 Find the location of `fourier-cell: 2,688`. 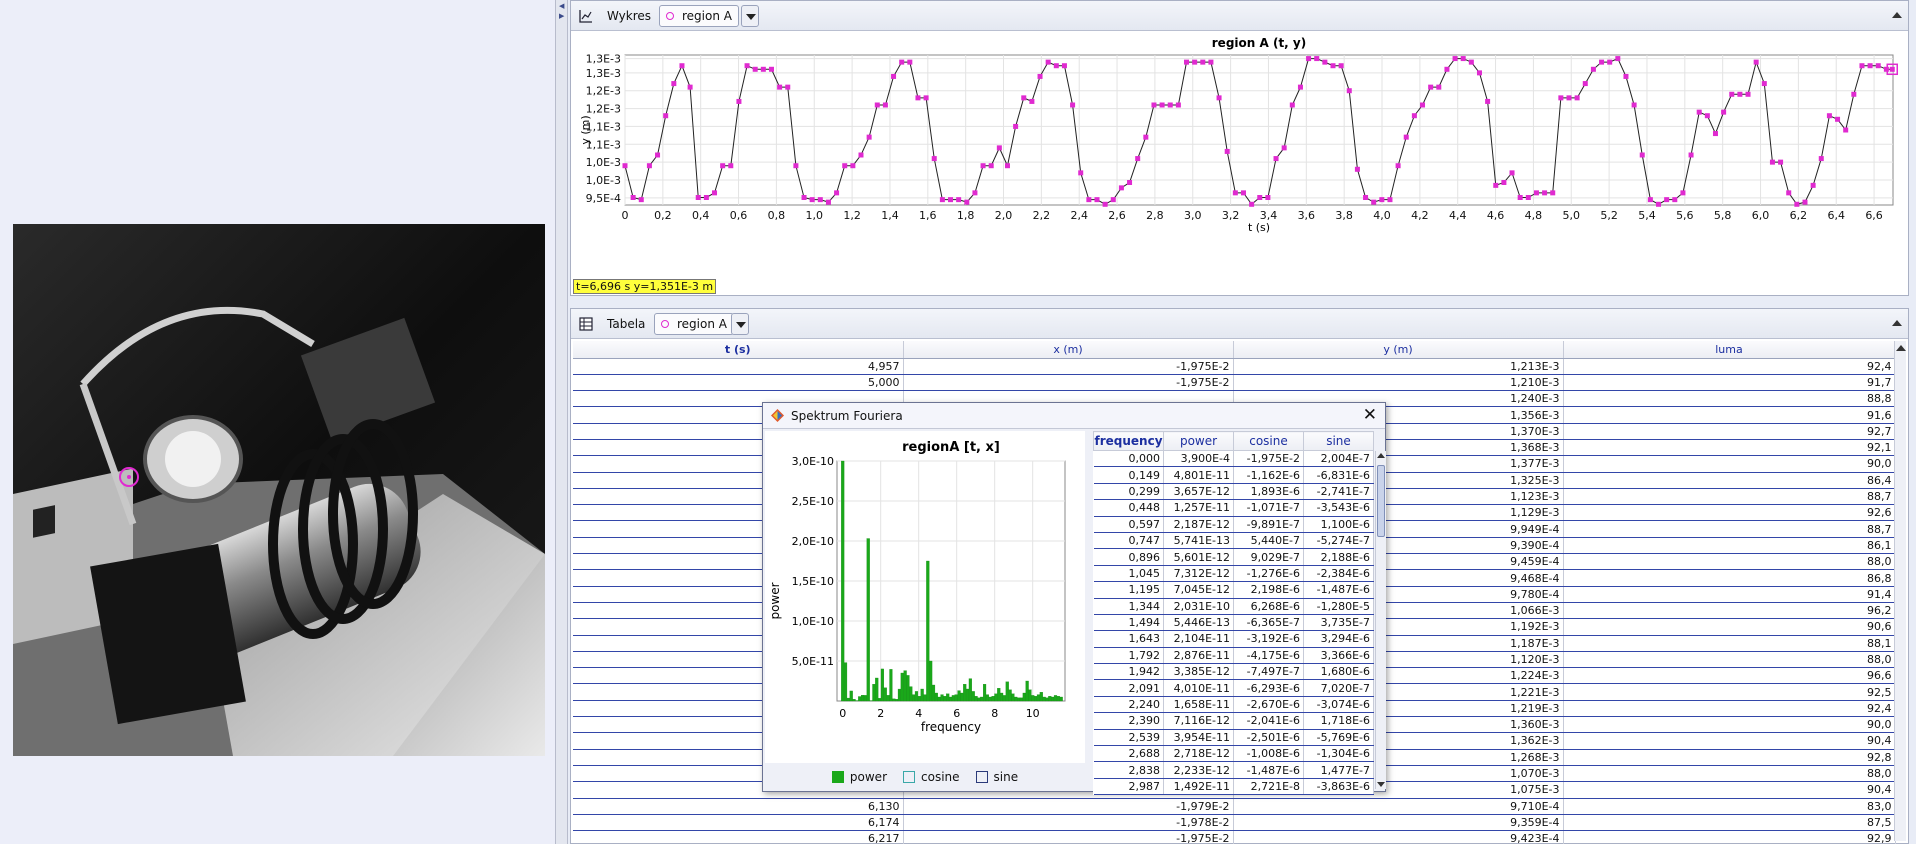

fourier-cell: 2,688 is located at coordinates (1128, 754).